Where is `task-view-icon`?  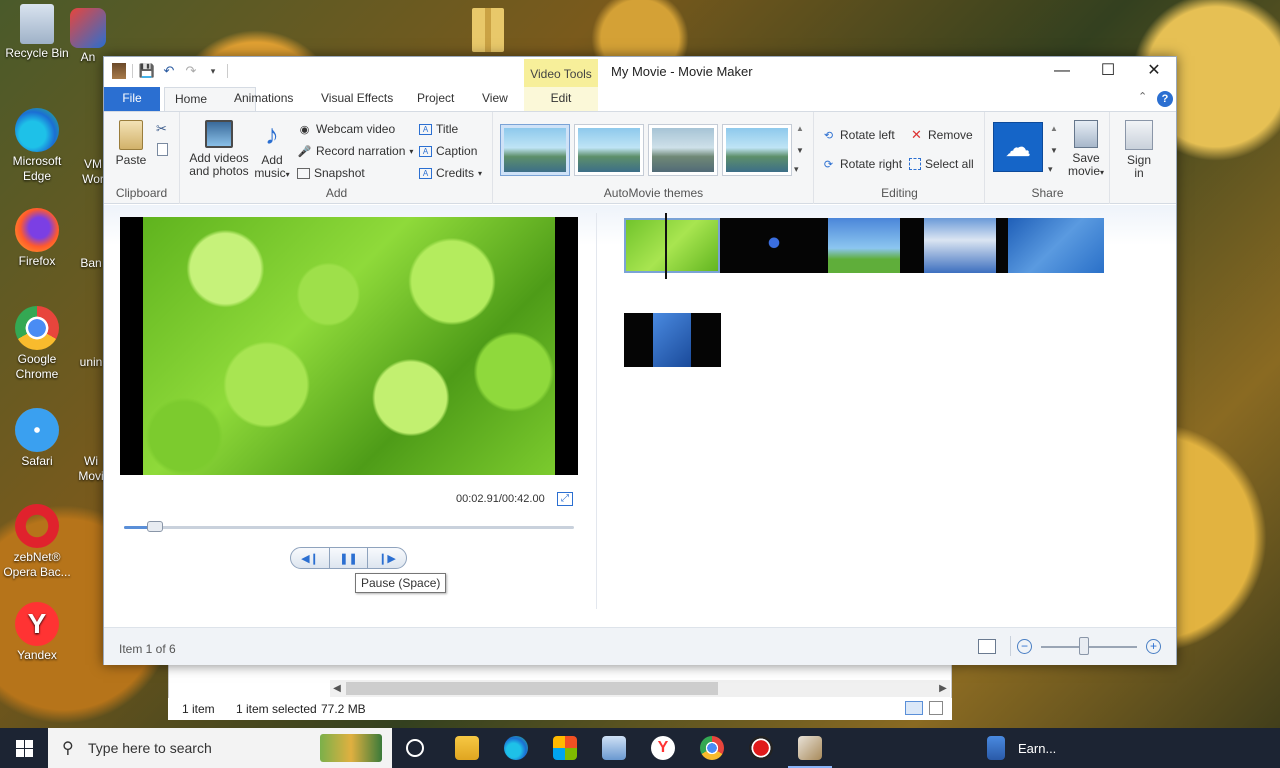 task-view-icon is located at coordinates (415, 748).